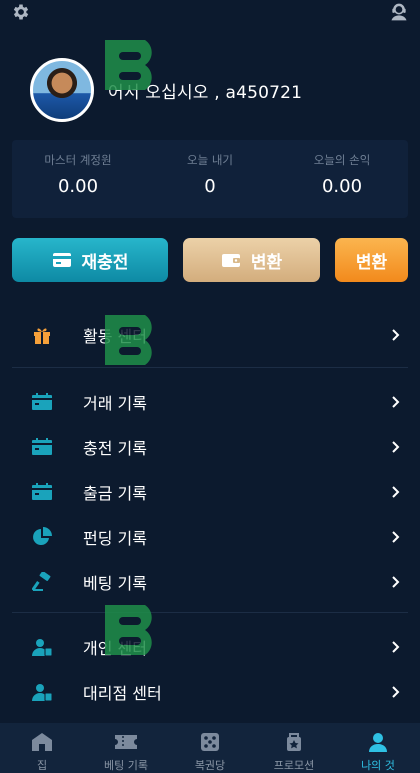  I want to click on card-icon, so click(62, 260).